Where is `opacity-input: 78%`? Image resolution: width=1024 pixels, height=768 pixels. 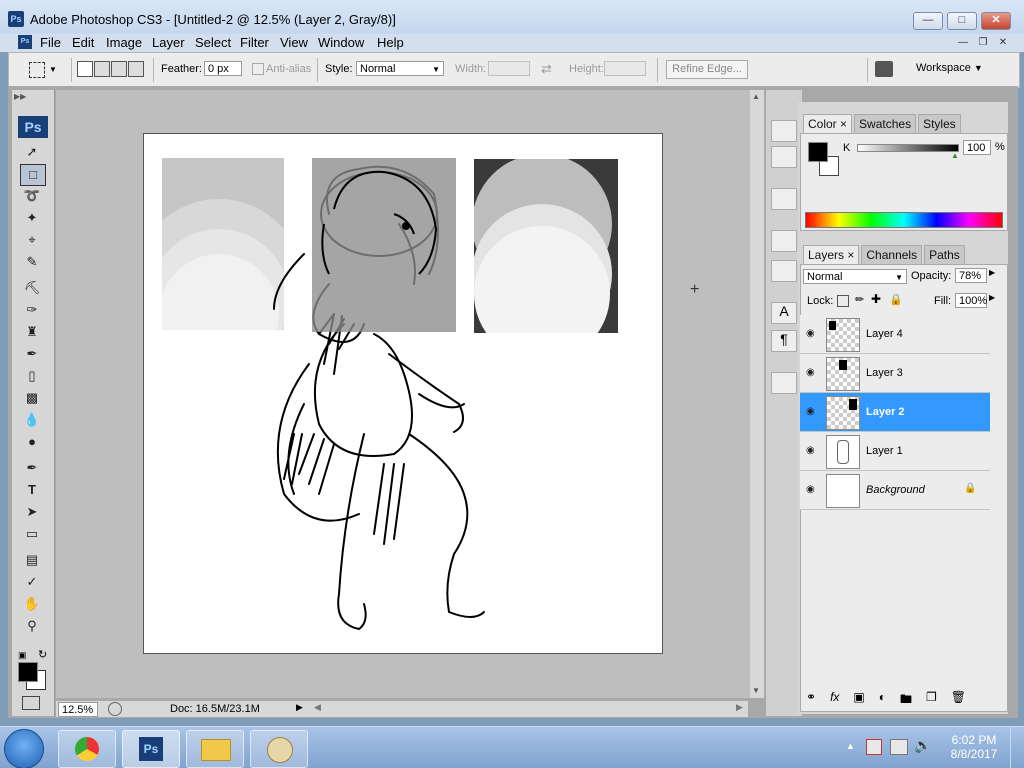 opacity-input: 78% is located at coordinates (971, 275).